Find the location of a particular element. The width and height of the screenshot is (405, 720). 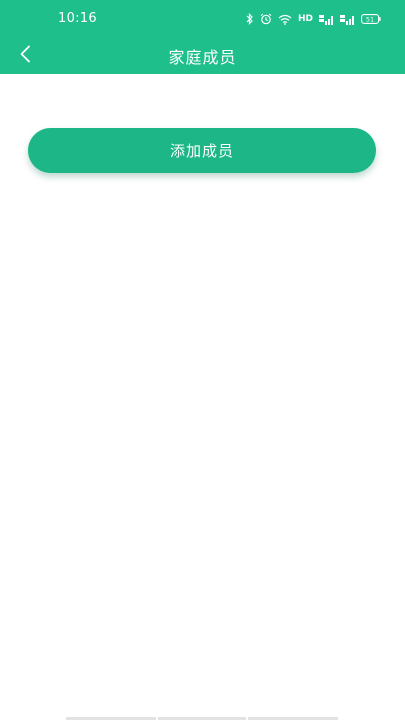

battery-icon: 51 is located at coordinates (371, 19).